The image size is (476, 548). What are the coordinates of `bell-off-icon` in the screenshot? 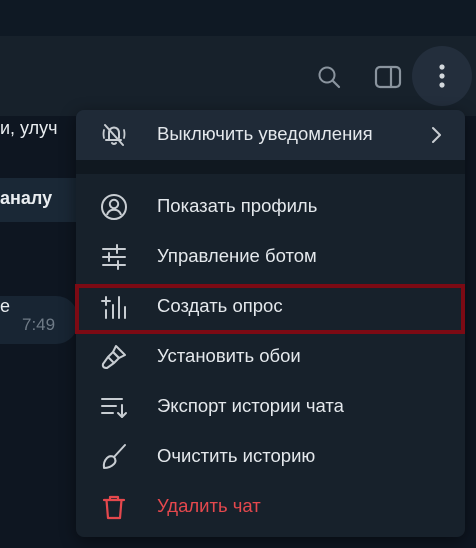 It's located at (114, 135).